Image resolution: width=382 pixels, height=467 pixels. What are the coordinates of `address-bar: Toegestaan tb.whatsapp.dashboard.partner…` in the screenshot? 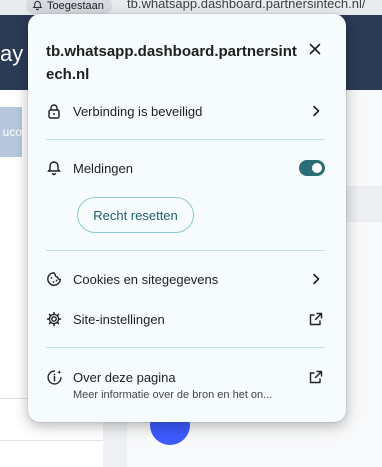 It's located at (191, 7).